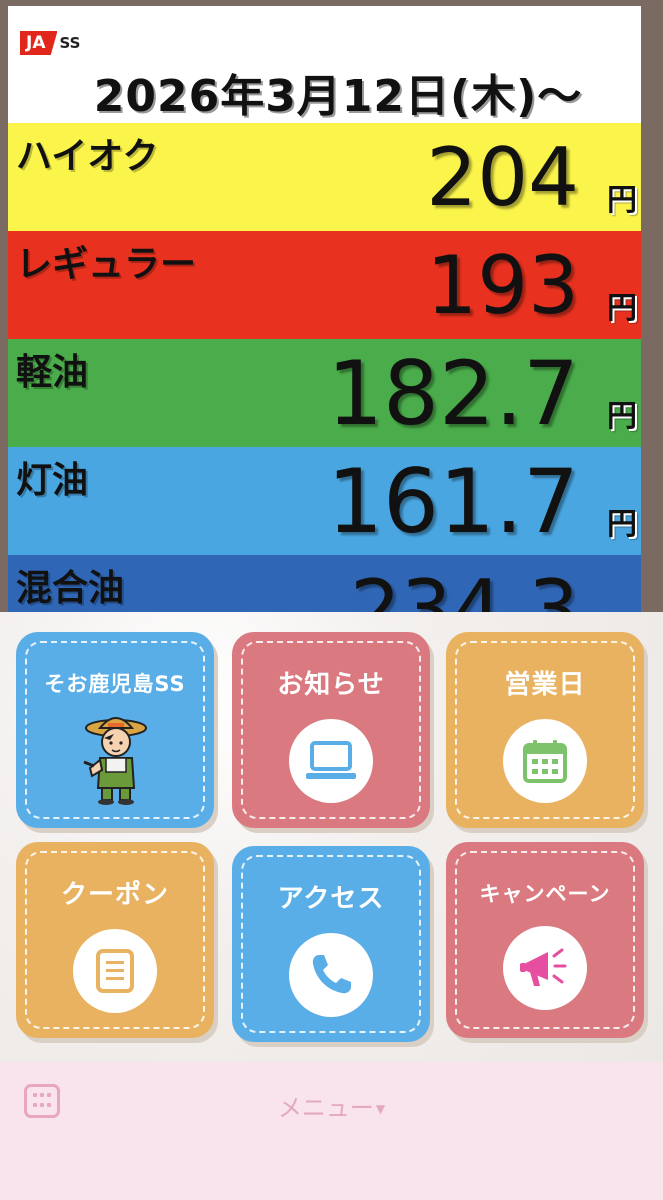 The height and width of the screenshot is (1200, 663). I want to click on document-icon, so click(115, 971).